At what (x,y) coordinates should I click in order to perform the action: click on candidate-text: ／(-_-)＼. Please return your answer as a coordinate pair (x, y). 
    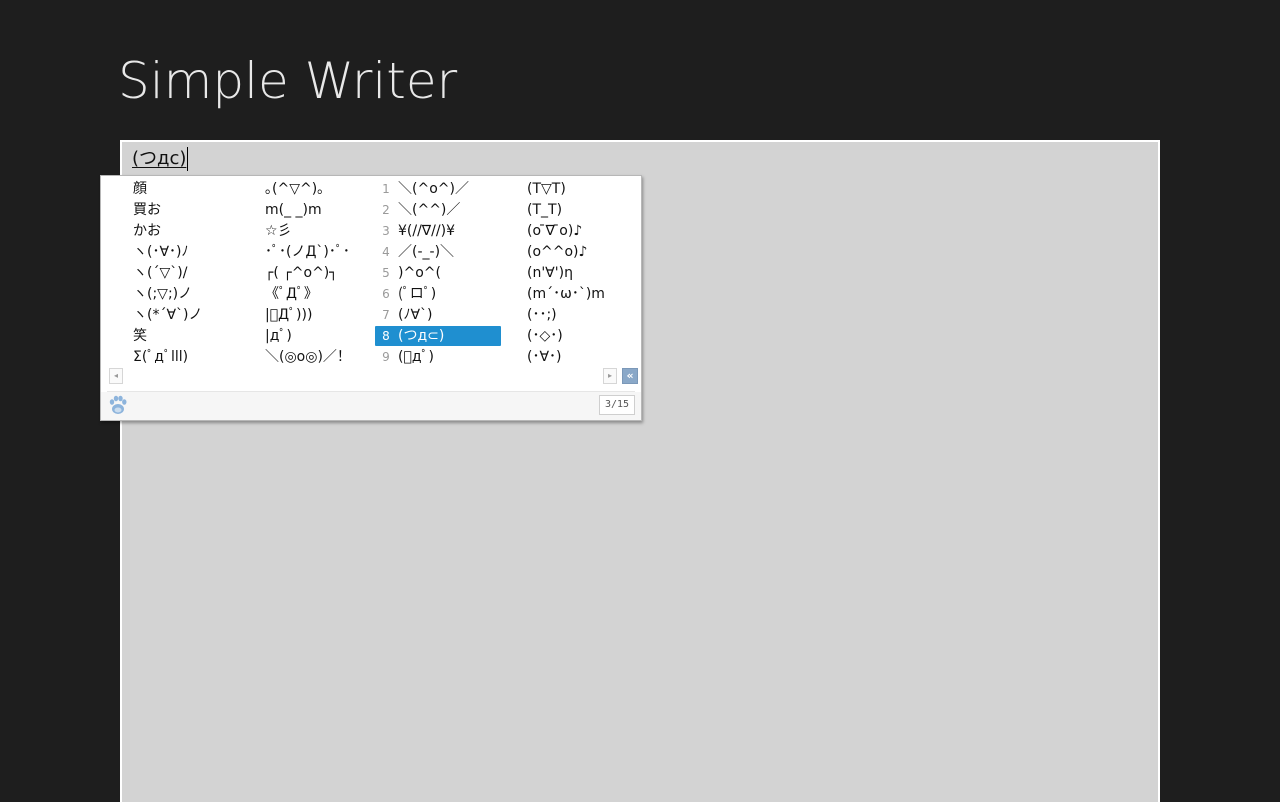
    Looking at the image, I should click on (426, 252).